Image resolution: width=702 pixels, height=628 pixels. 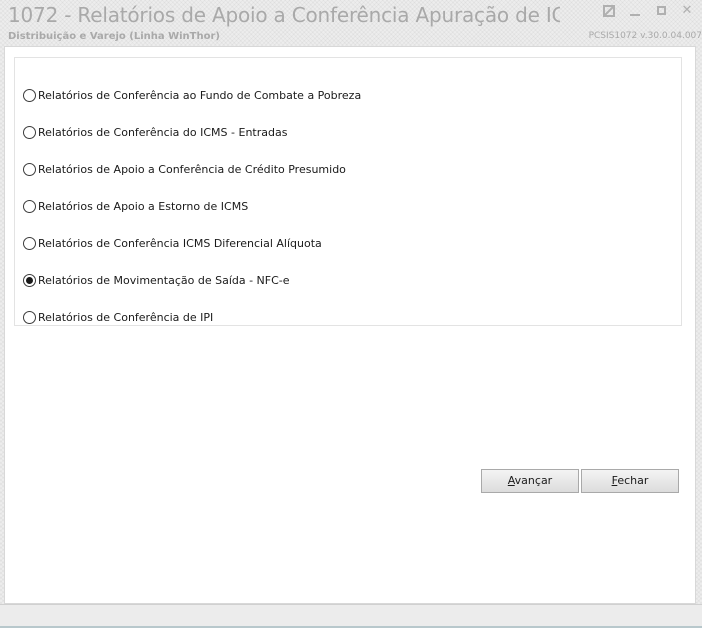 What do you see at coordinates (645, 36) in the screenshot?
I see `version-label: PCSIS1072 v.30.0.04.007` at bounding box center [645, 36].